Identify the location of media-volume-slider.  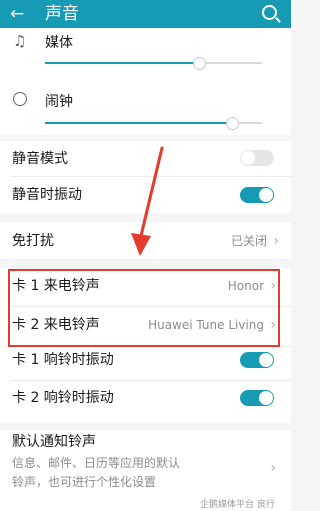
(153, 63).